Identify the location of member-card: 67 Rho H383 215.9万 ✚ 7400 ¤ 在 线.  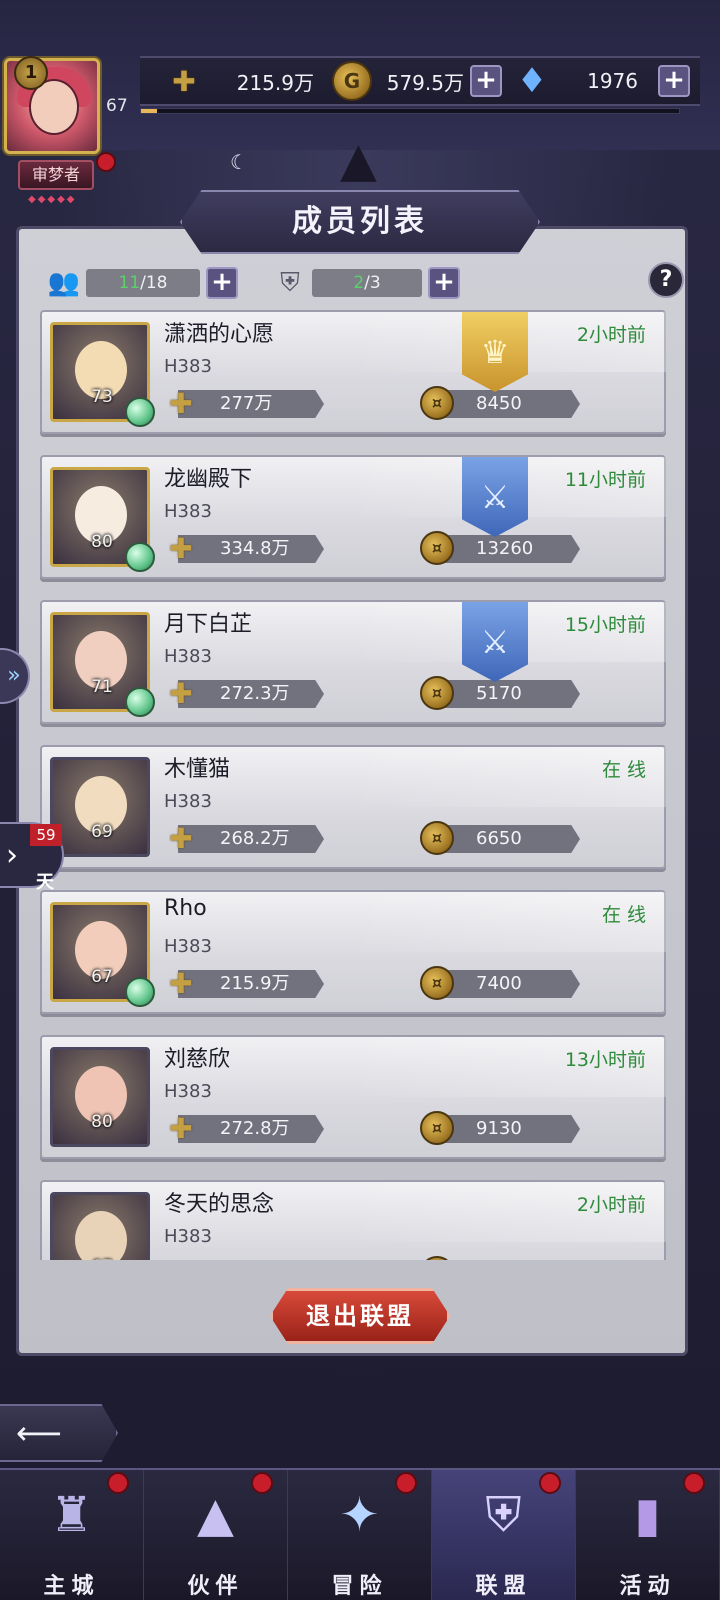
(353, 952).